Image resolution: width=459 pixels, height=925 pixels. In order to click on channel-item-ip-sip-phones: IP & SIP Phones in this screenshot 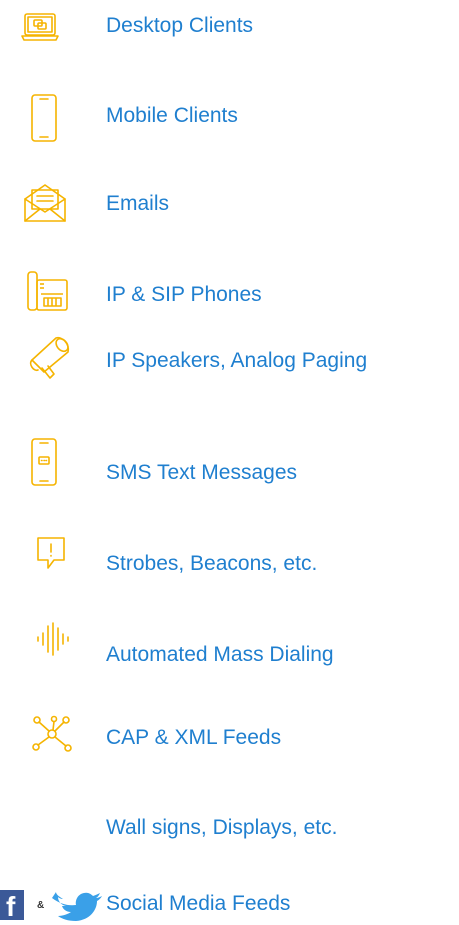, I will do `click(229, 294)`.